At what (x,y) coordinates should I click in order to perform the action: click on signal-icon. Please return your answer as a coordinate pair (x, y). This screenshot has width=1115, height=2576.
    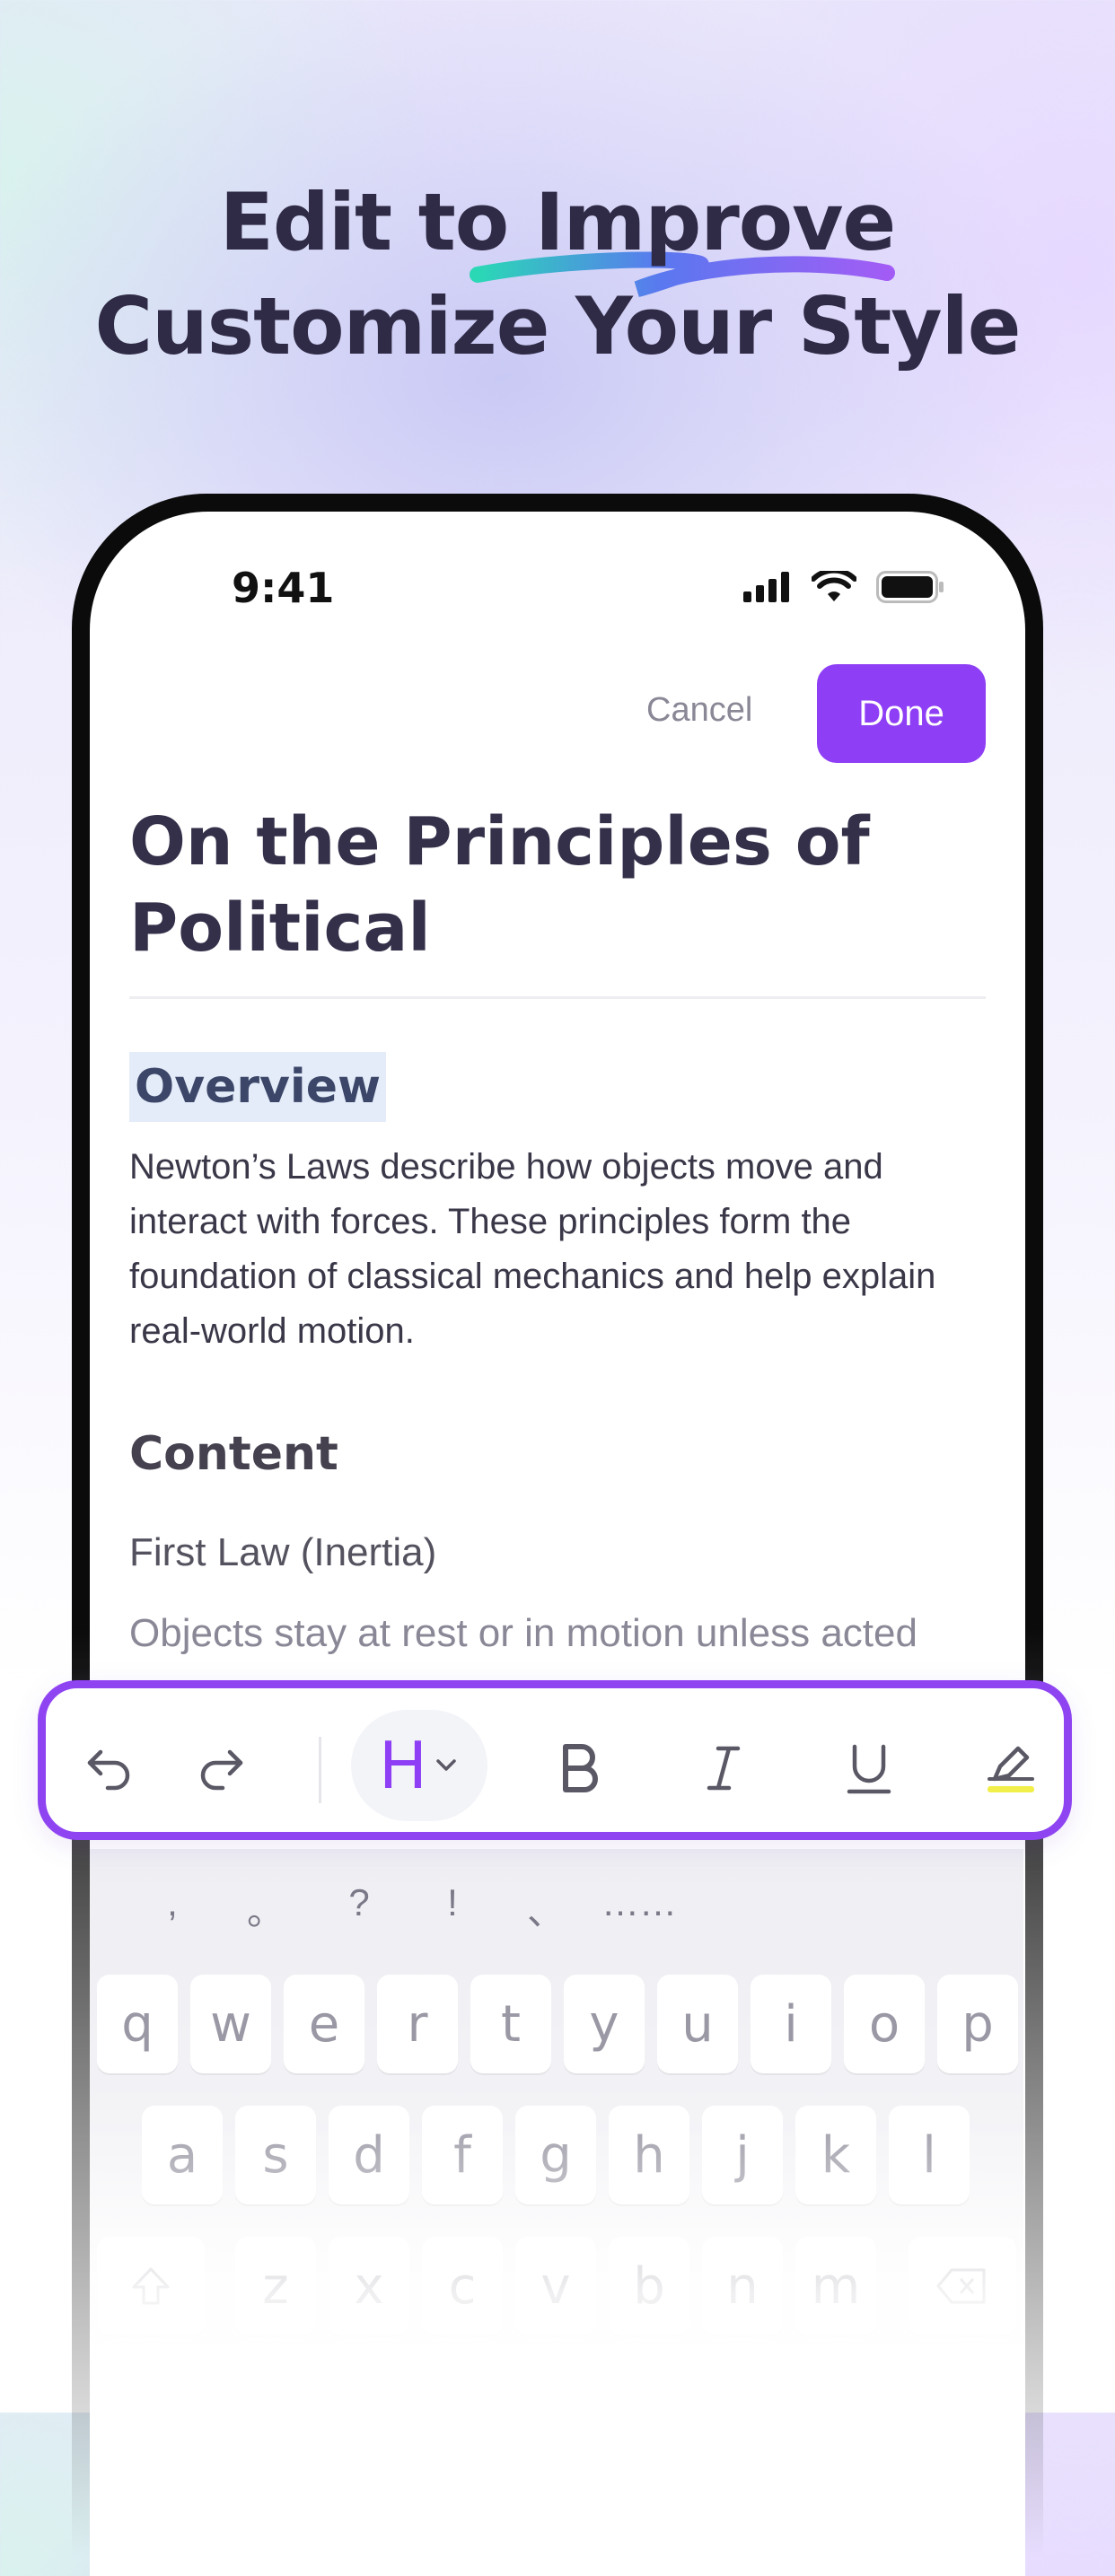
    Looking at the image, I should click on (766, 587).